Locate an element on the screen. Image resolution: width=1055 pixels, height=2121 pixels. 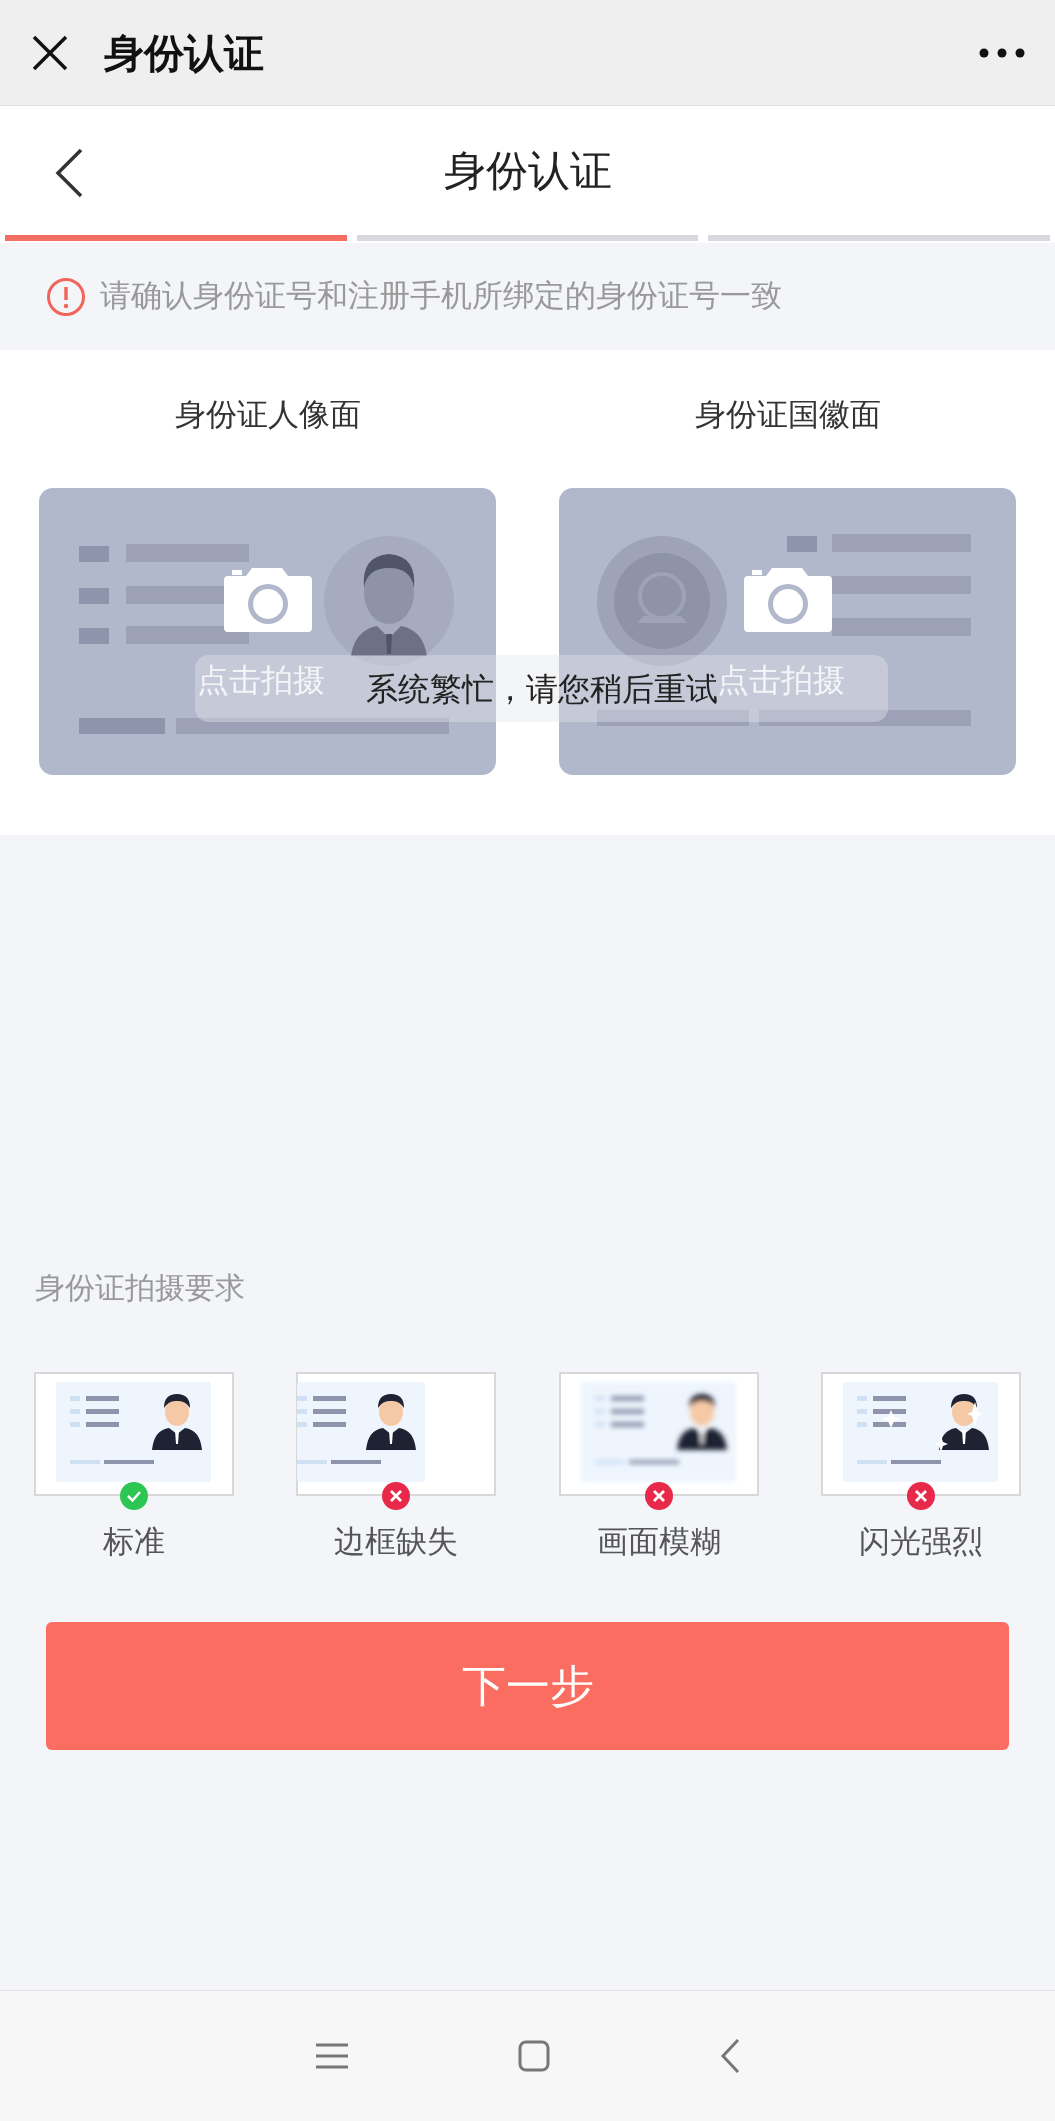
card-label: 身份证人像面 is located at coordinates (267, 415).